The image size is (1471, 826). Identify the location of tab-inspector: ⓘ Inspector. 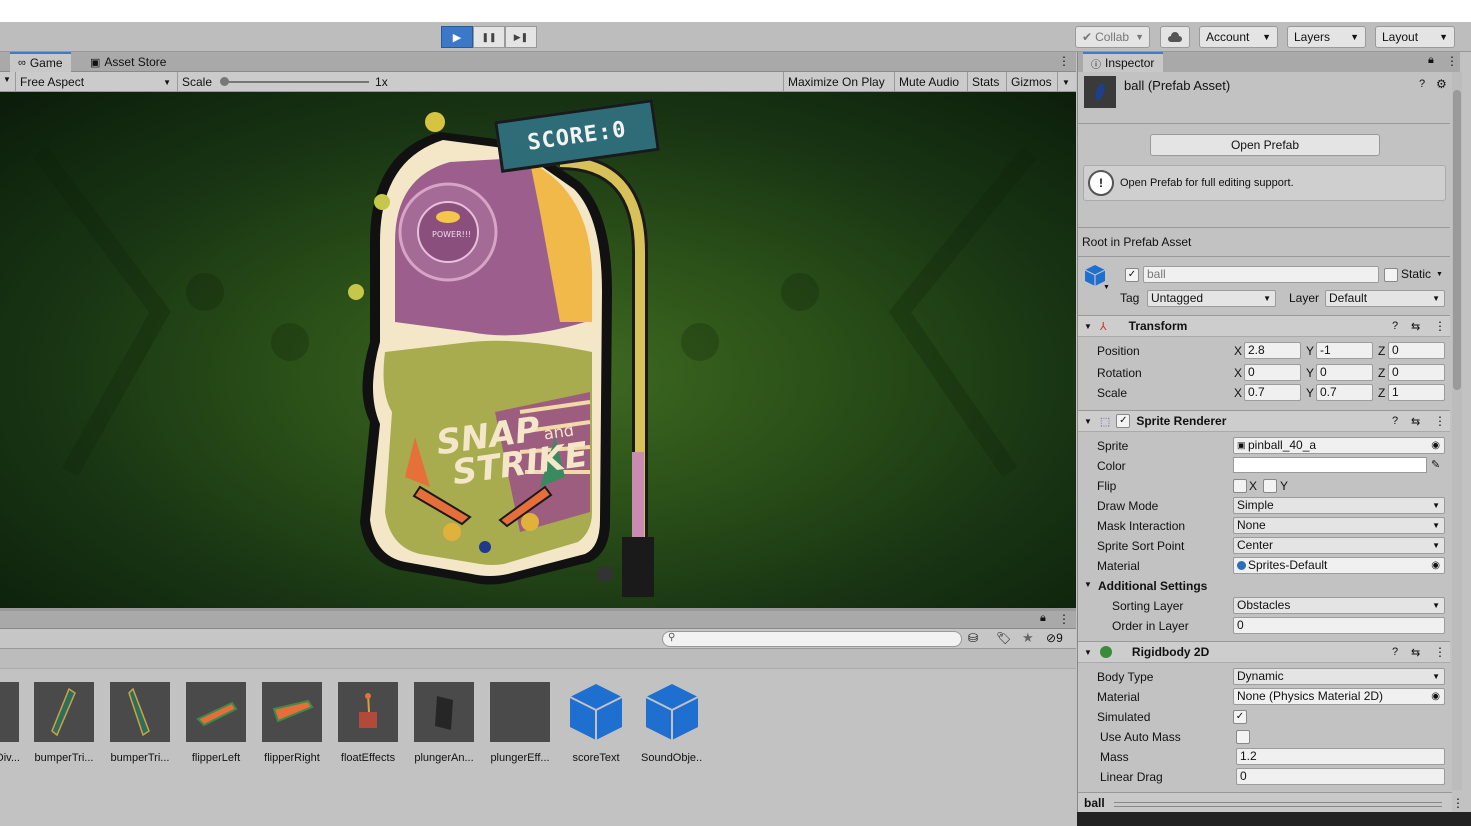
(1123, 62).